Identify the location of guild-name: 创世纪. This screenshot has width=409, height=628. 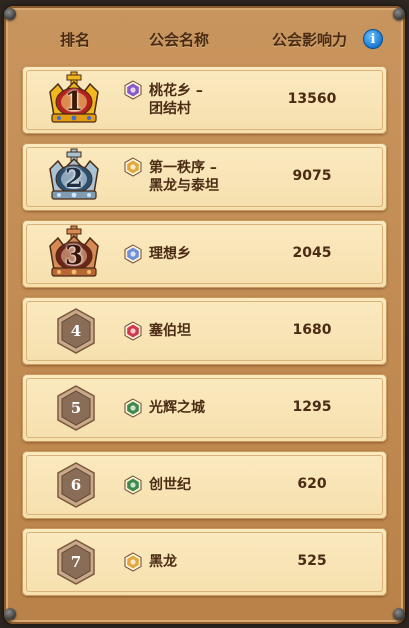
(170, 485).